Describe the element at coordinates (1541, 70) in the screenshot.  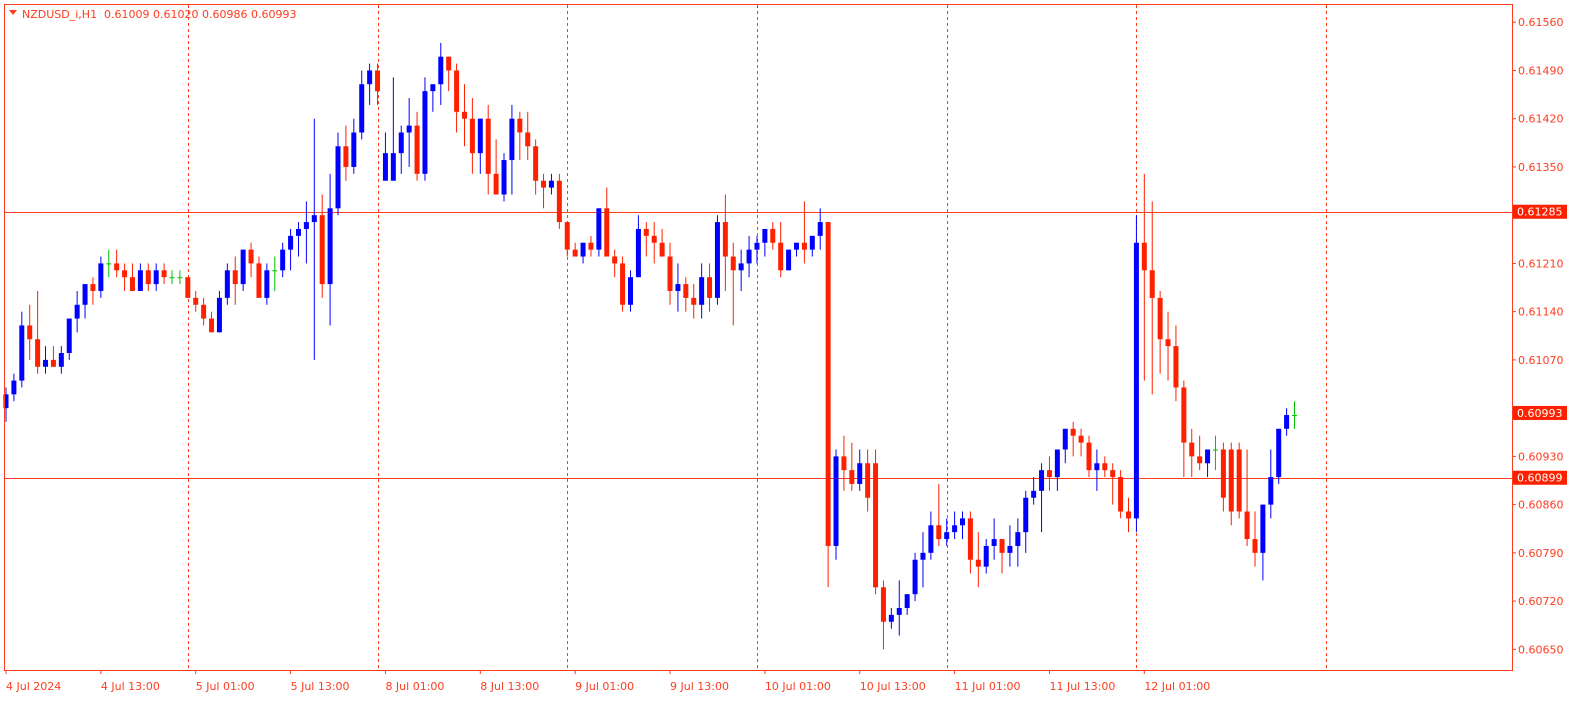
I see `price-tick-label: 0.61490` at that location.